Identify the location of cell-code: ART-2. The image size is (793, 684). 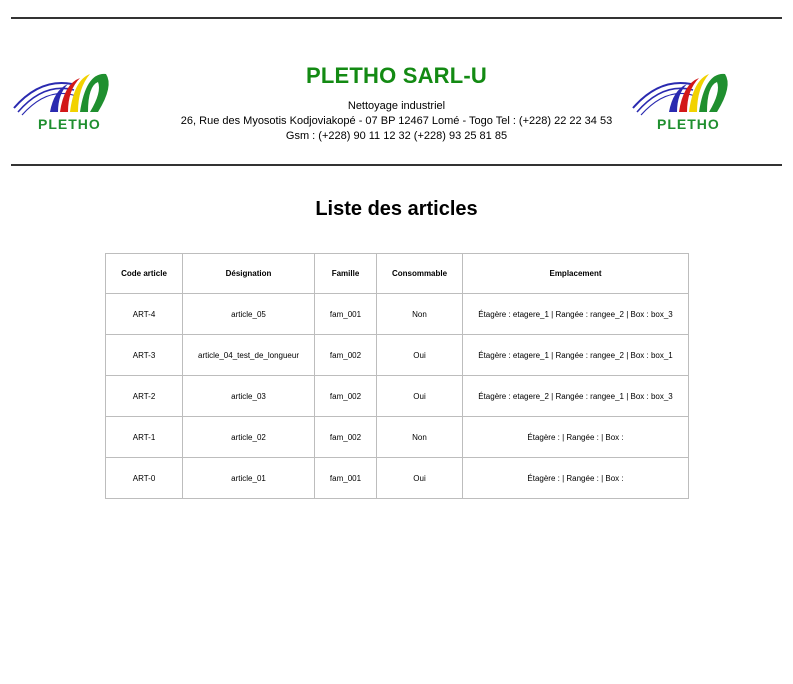
(144, 396).